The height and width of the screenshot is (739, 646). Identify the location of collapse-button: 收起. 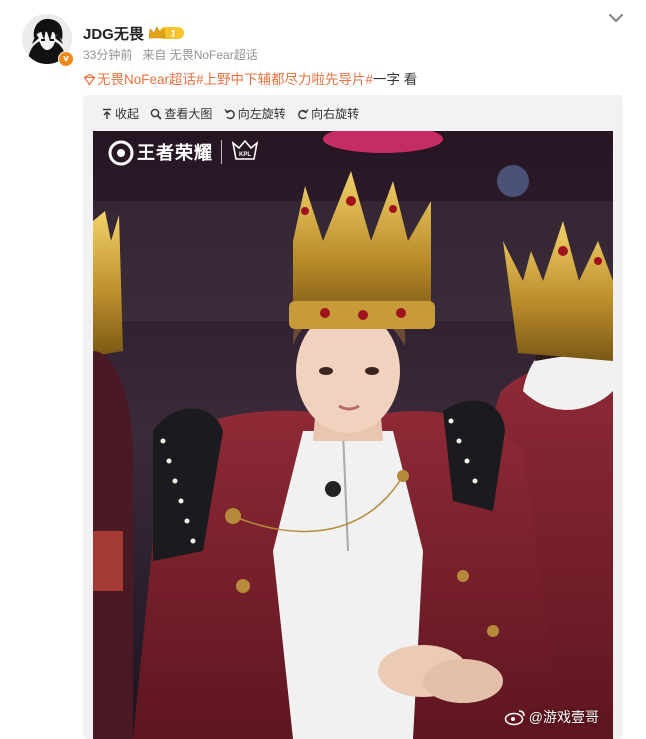
(120, 113).